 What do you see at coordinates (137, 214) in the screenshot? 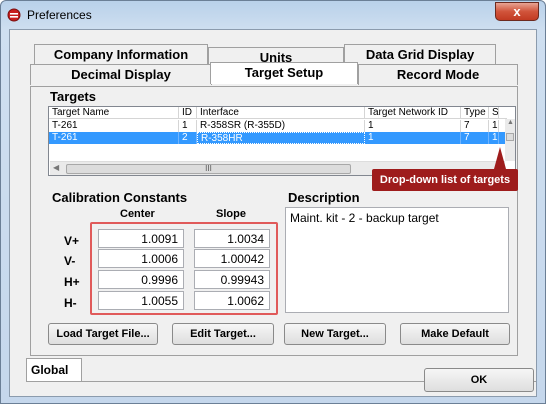
I see `center-column-label: Center` at bounding box center [137, 214].